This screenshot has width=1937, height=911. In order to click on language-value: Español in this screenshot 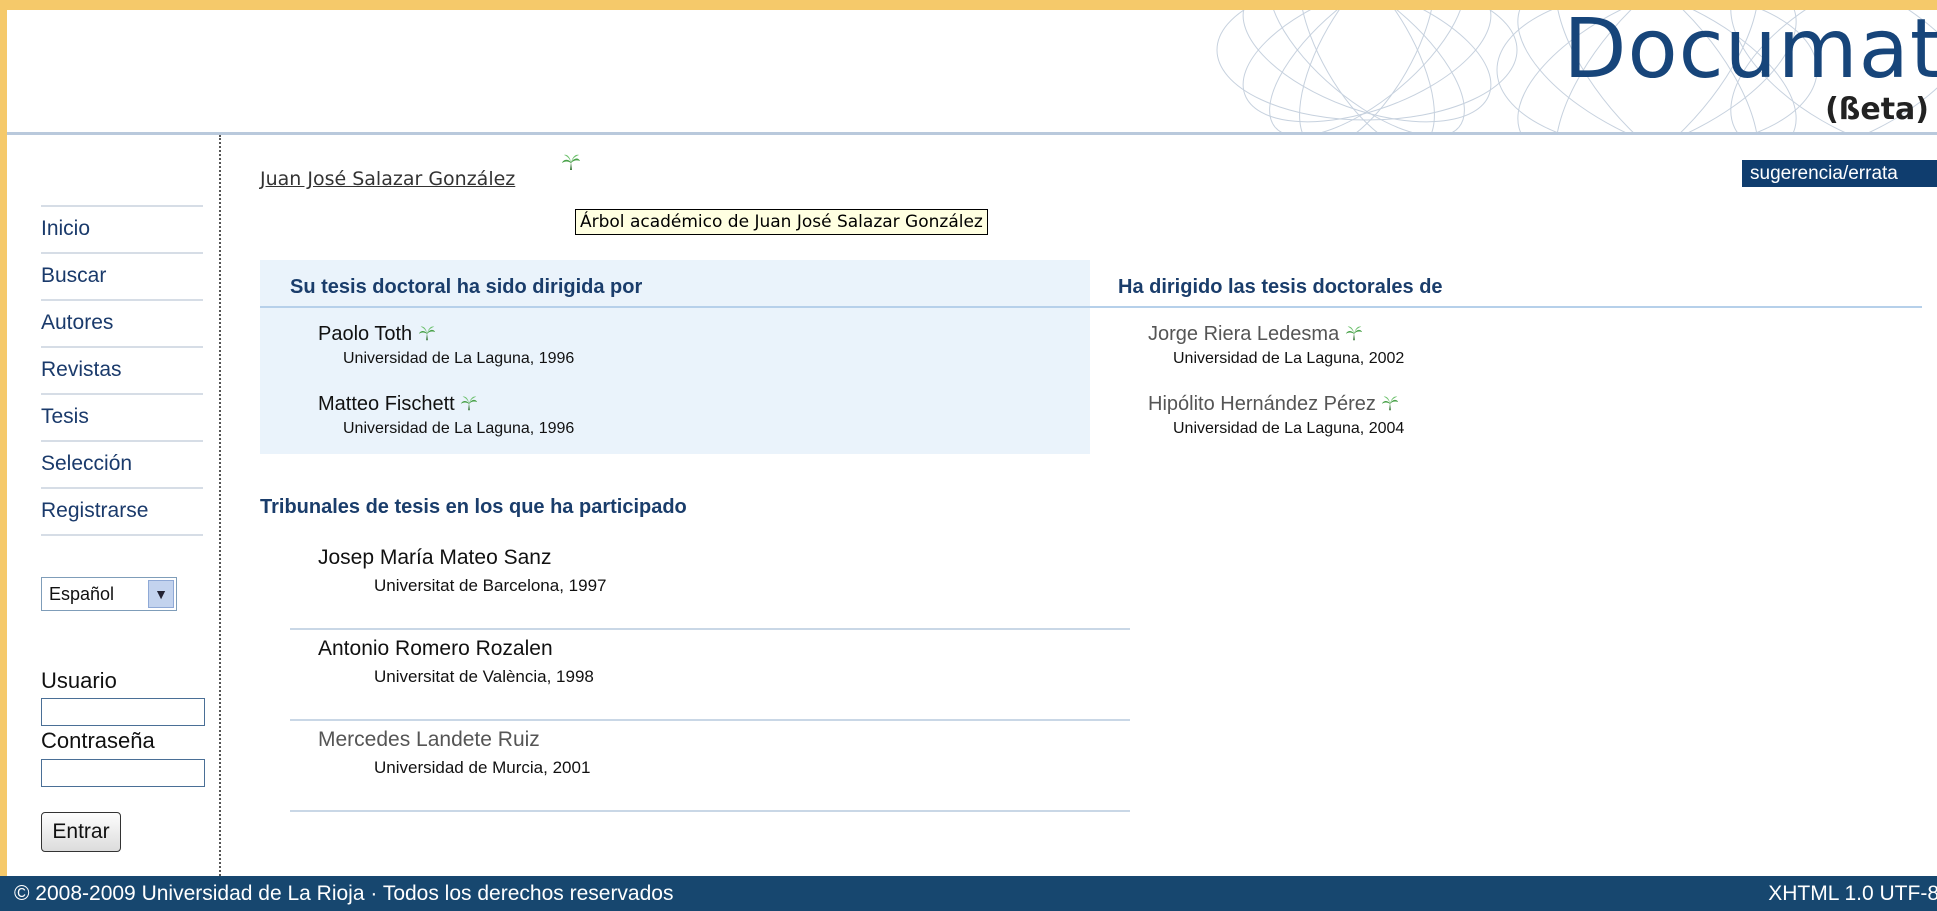, I will do `click(82, 594)`.